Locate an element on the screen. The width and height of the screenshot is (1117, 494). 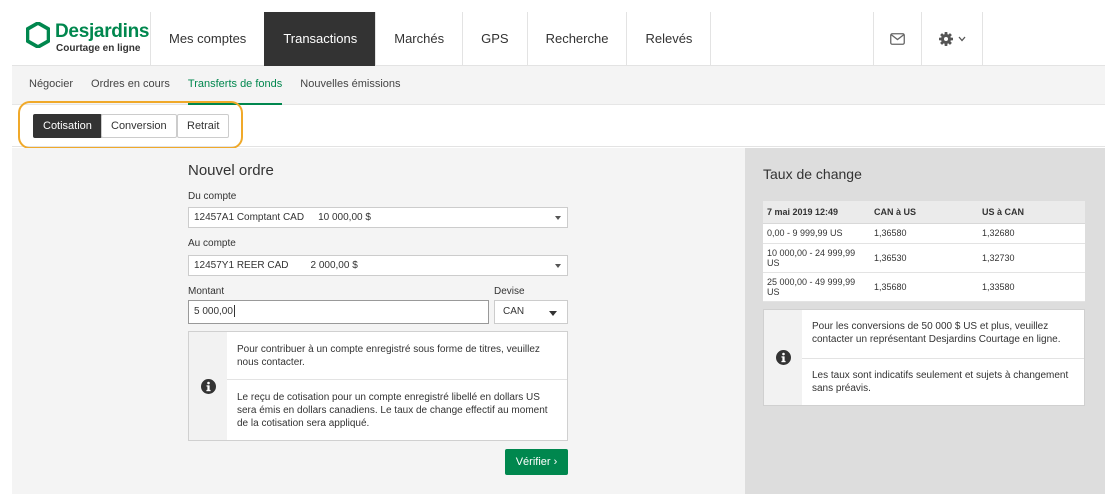
tab-conversion: Conversion is located at coordinates (139, 126).